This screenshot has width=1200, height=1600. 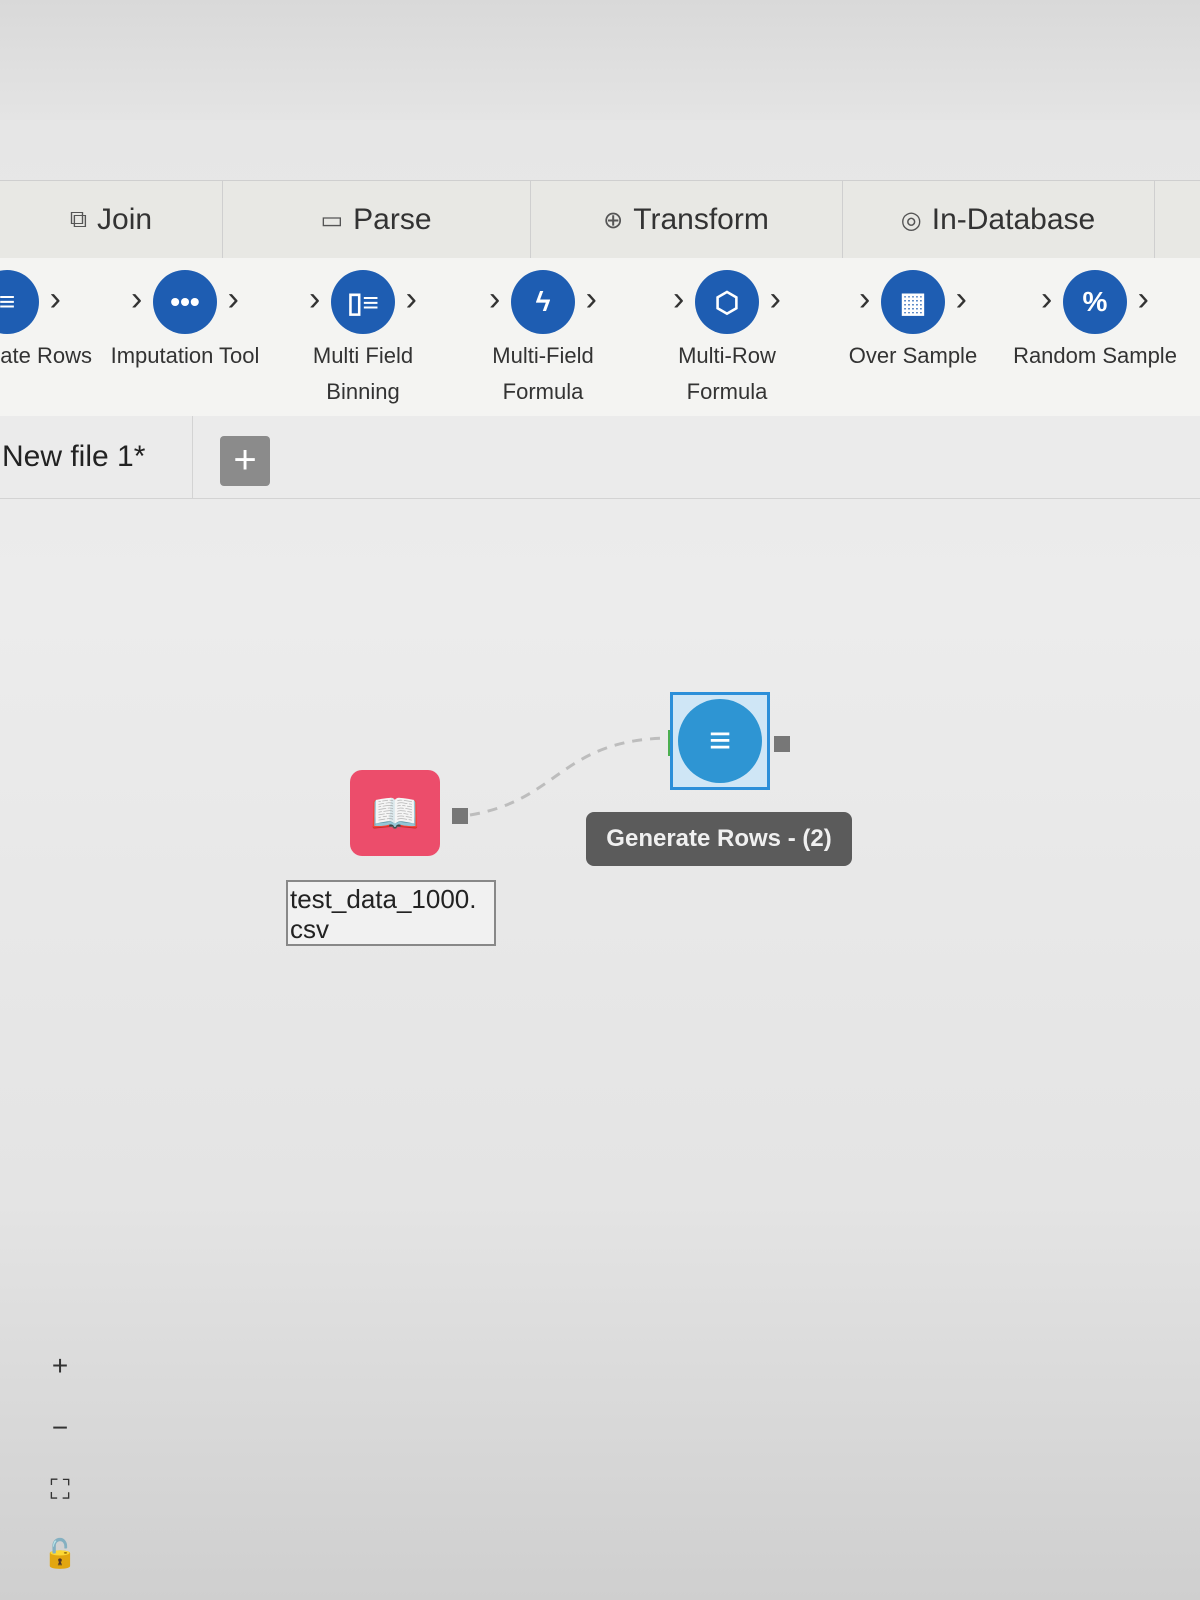 What do you see at coordinates (383, 914) in the screenshot?
I see `input-node-label-text: test_data_1000. csv` at bounding box center [383, 914].